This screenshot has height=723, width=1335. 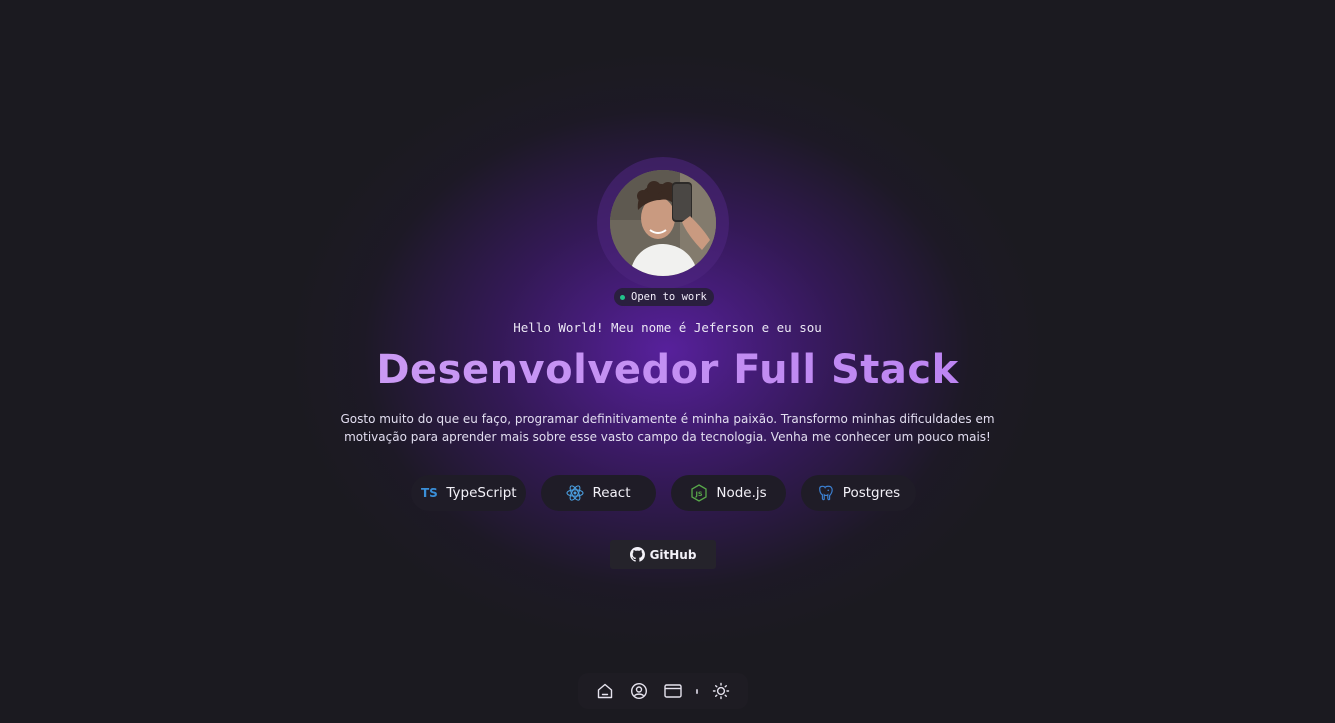 I want to click on github-label: GitHub, so click(x=673, y=554).